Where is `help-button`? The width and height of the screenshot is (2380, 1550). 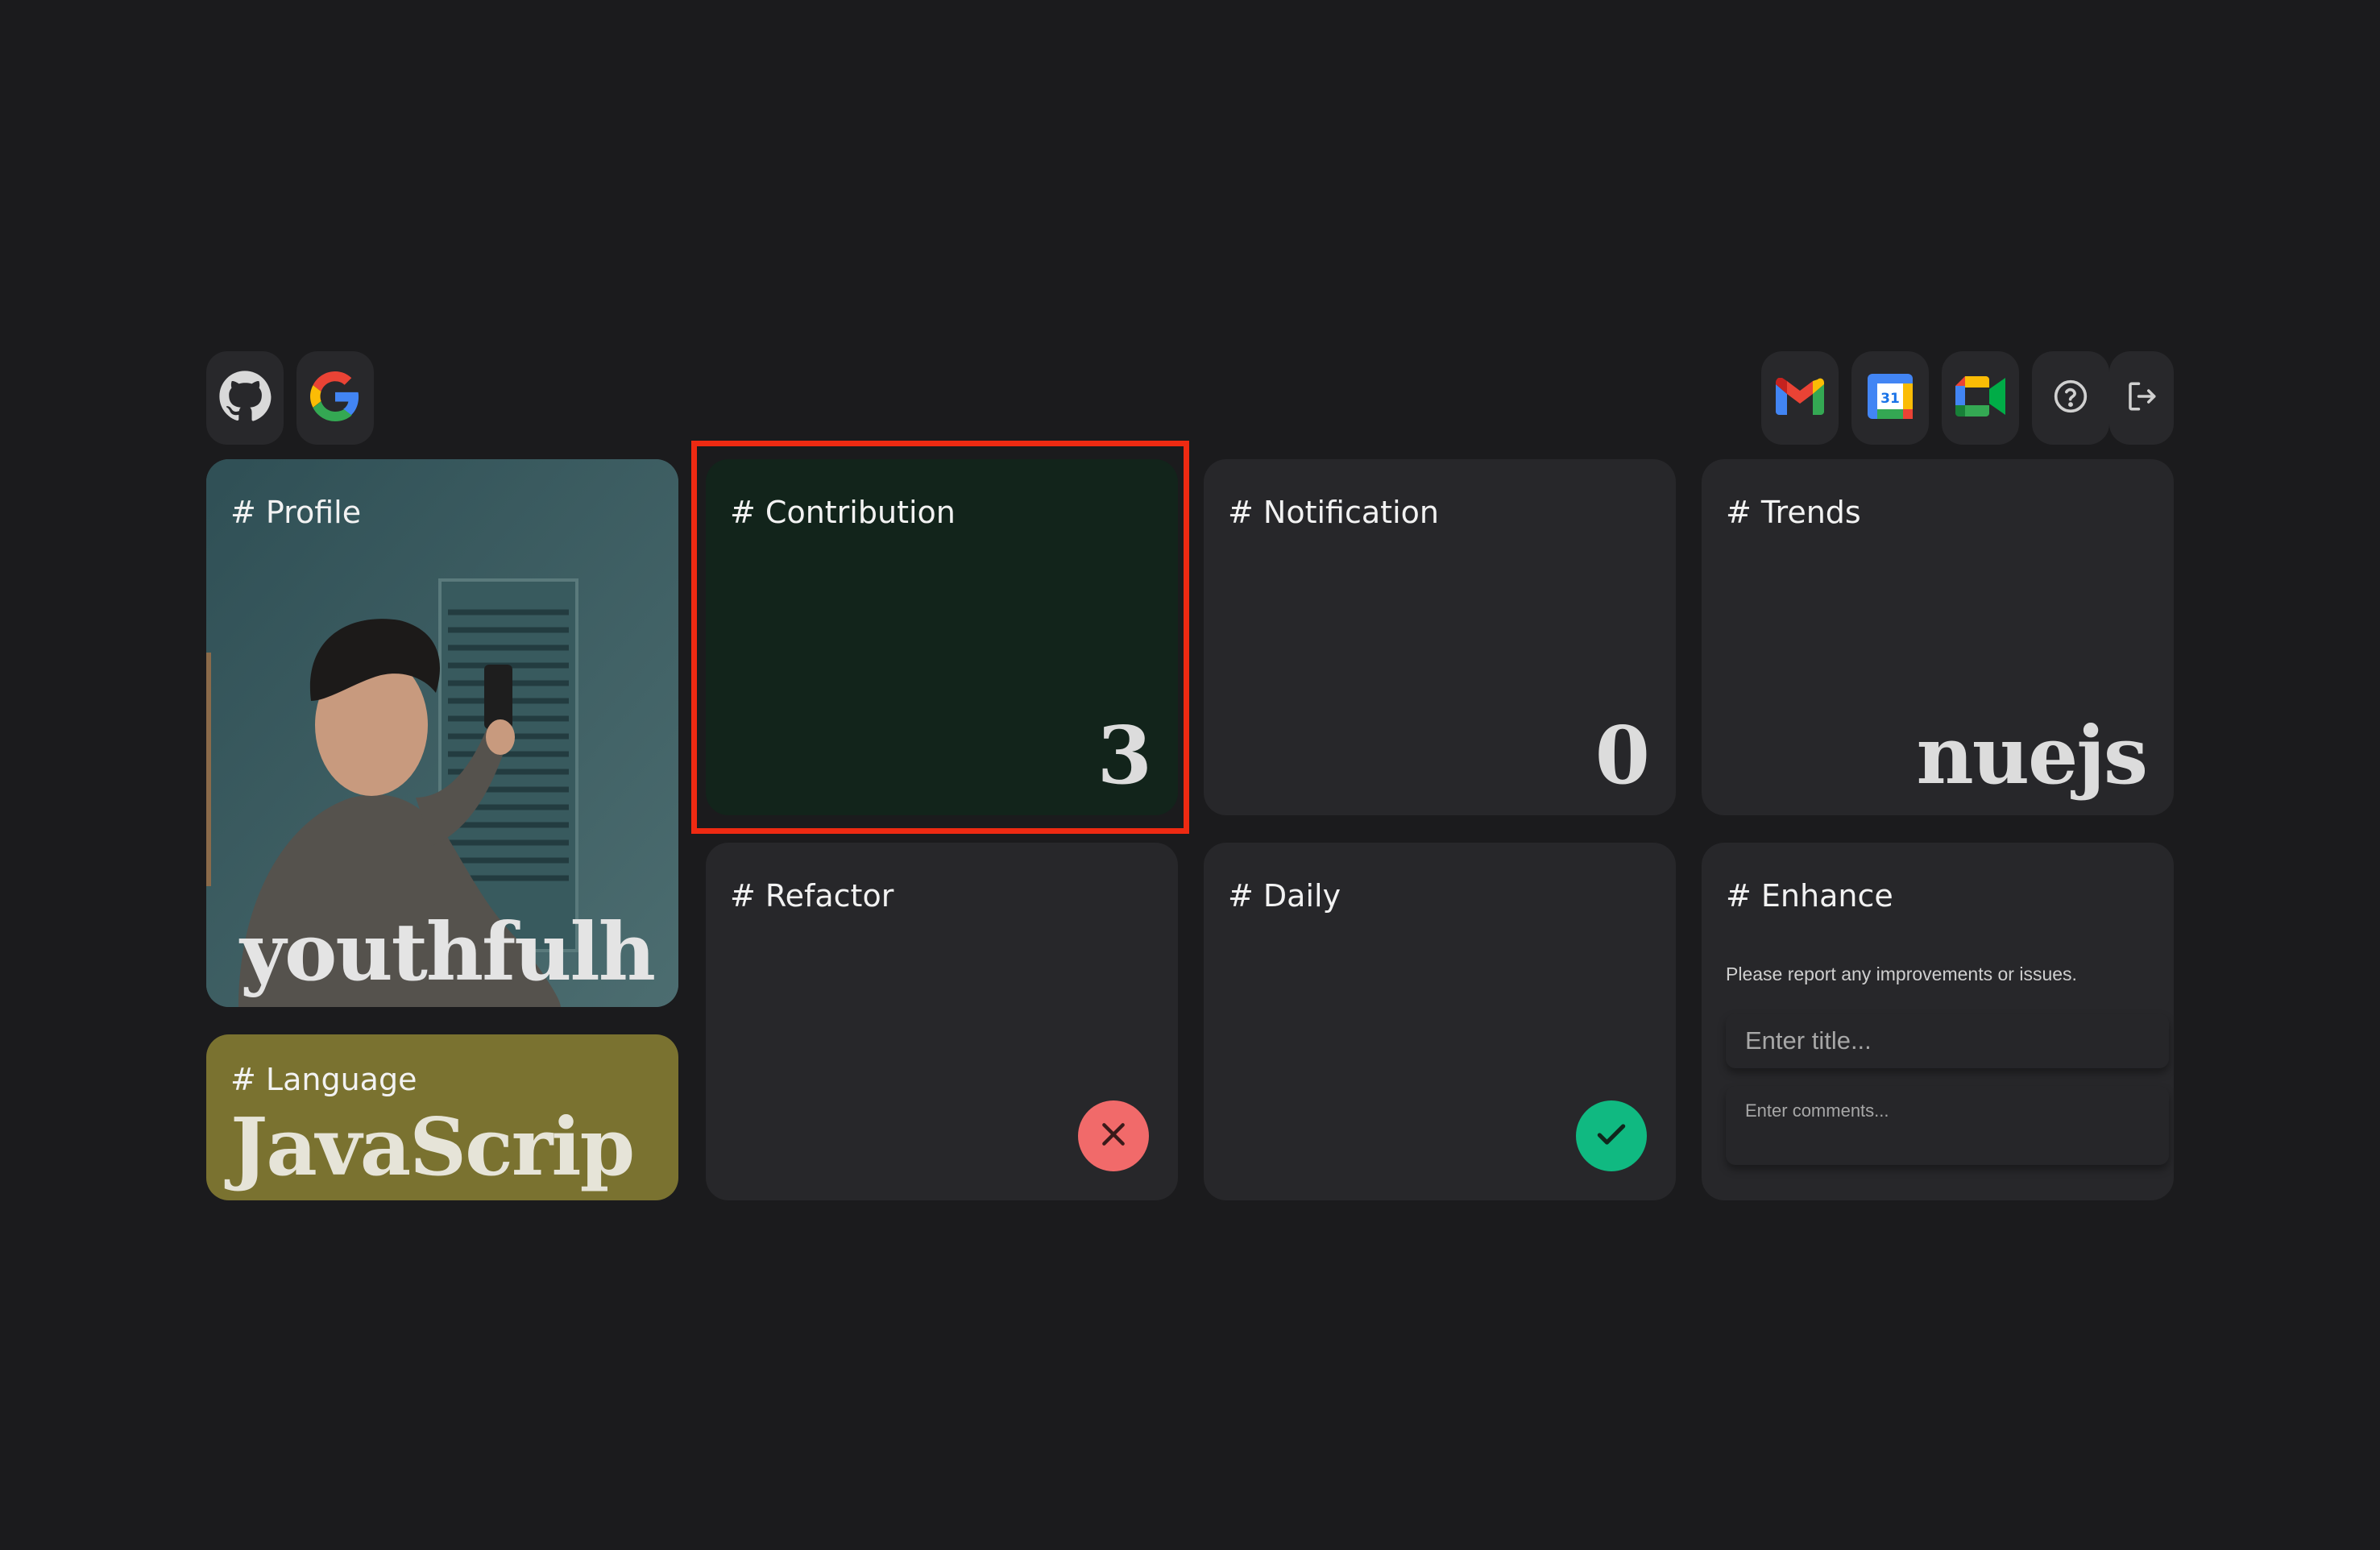 help-button is located at coordinates (2070, 398).